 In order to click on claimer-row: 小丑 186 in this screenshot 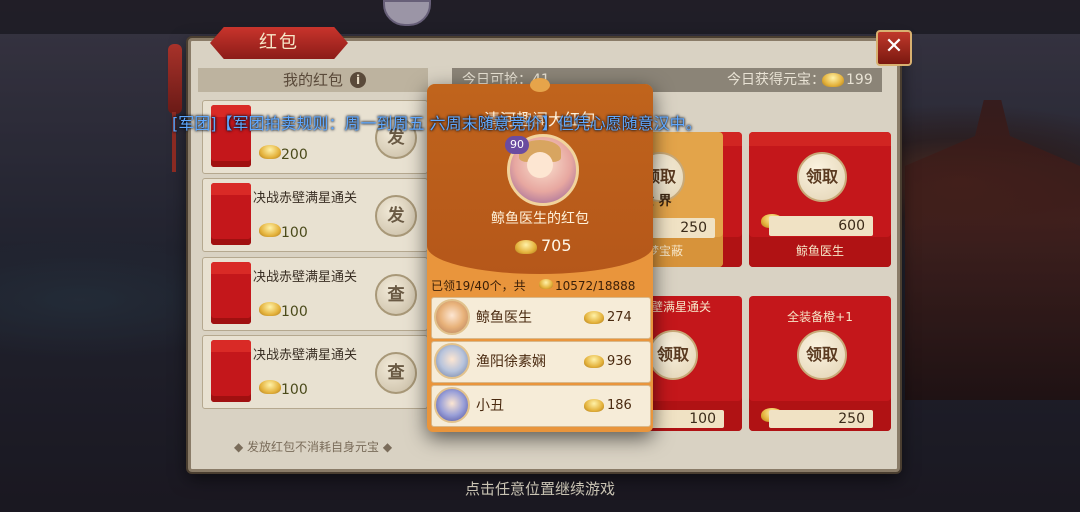, I will do `click(541, 406)`.